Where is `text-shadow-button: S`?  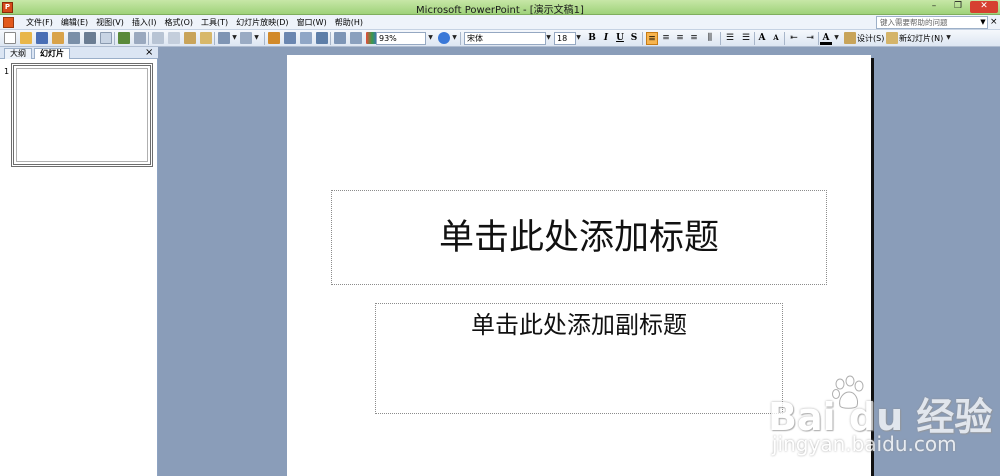
text-shadow-button: S is located at coordinates (634, 38).